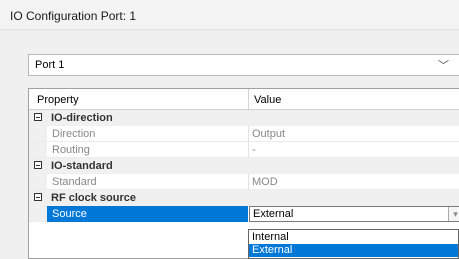 This screenshot has height=259, width=459. What do you see at coordinates (270, 237) in the screenshot?
I see `option-label: Internal` at bounding box center [270, 237].